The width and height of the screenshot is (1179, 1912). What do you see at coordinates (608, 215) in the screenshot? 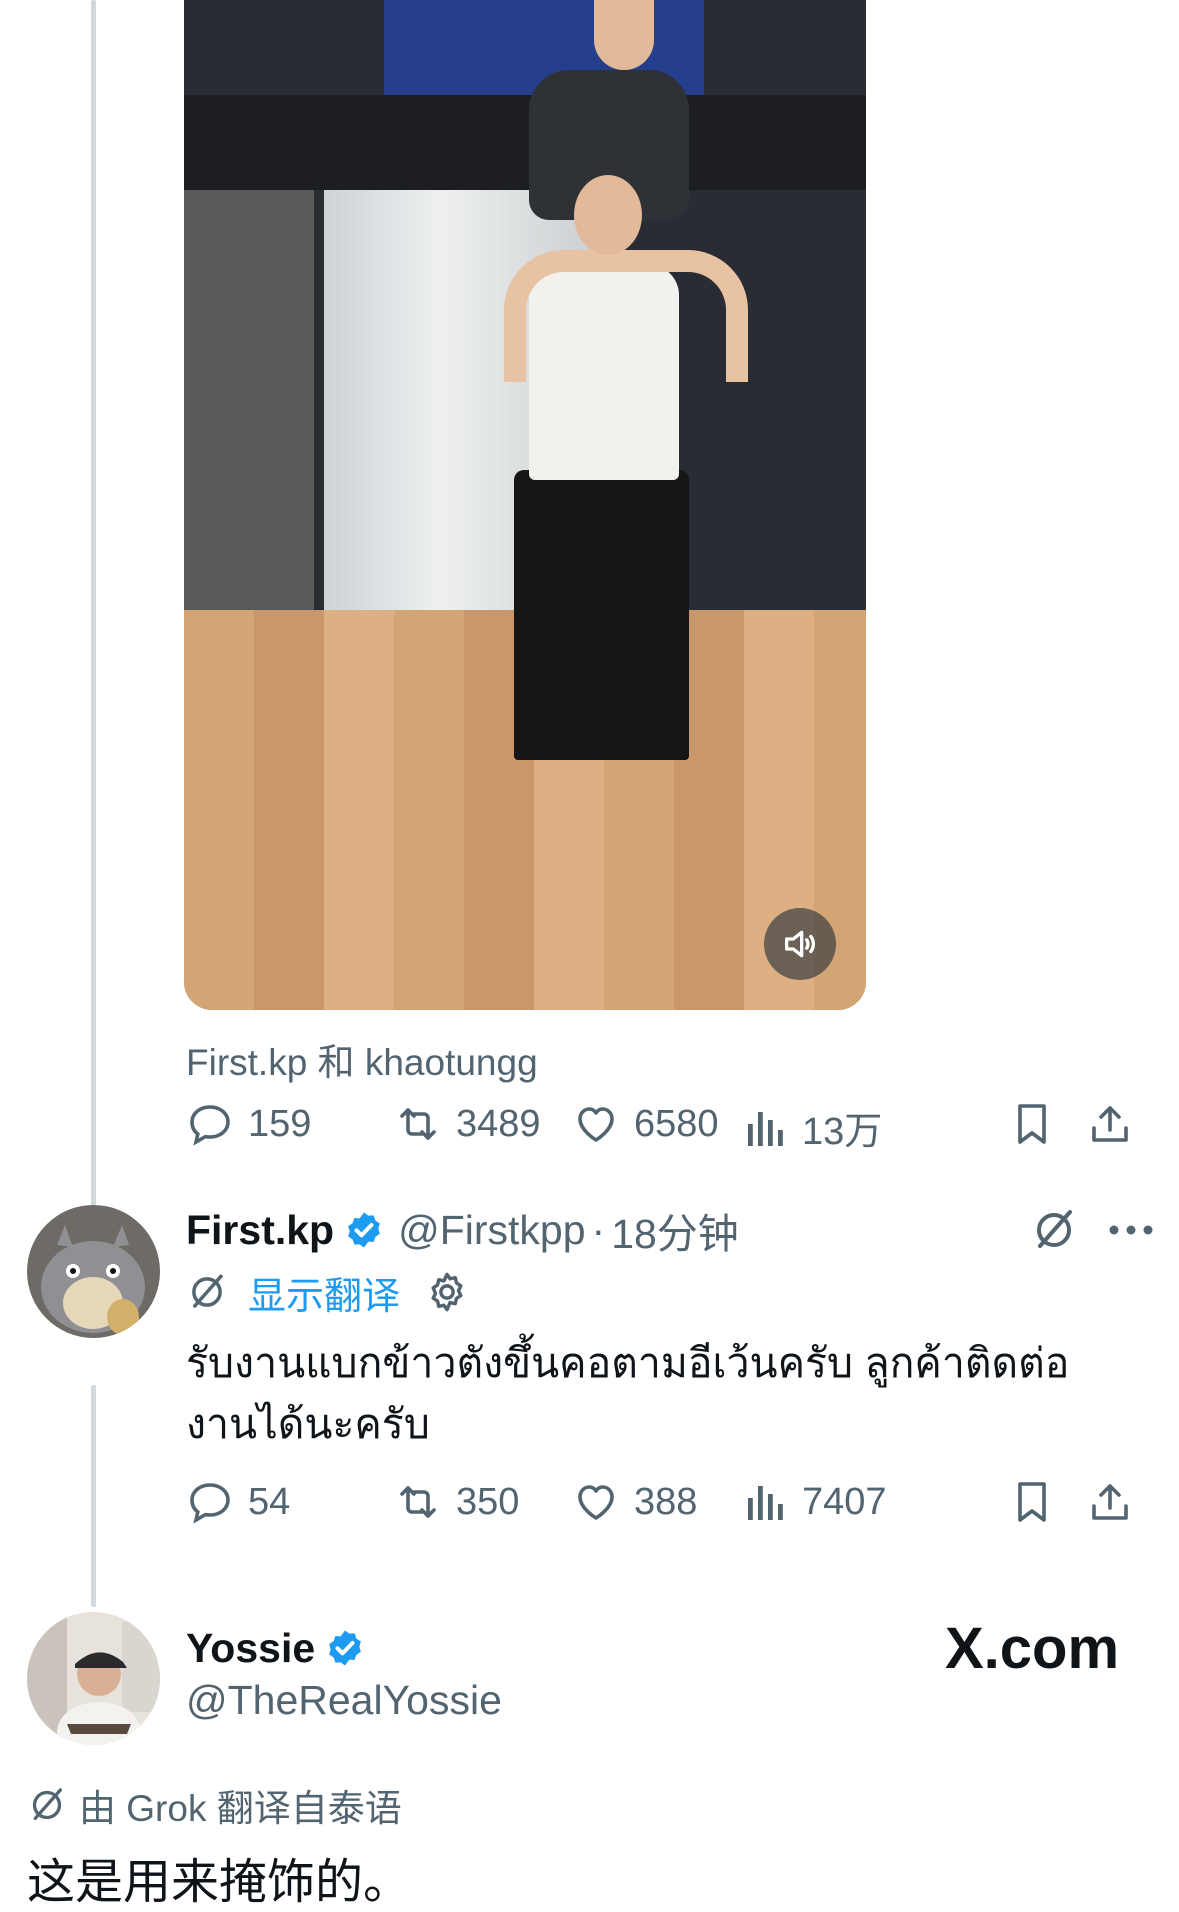
I see `video-person-head` at bounding box center [608, 215].